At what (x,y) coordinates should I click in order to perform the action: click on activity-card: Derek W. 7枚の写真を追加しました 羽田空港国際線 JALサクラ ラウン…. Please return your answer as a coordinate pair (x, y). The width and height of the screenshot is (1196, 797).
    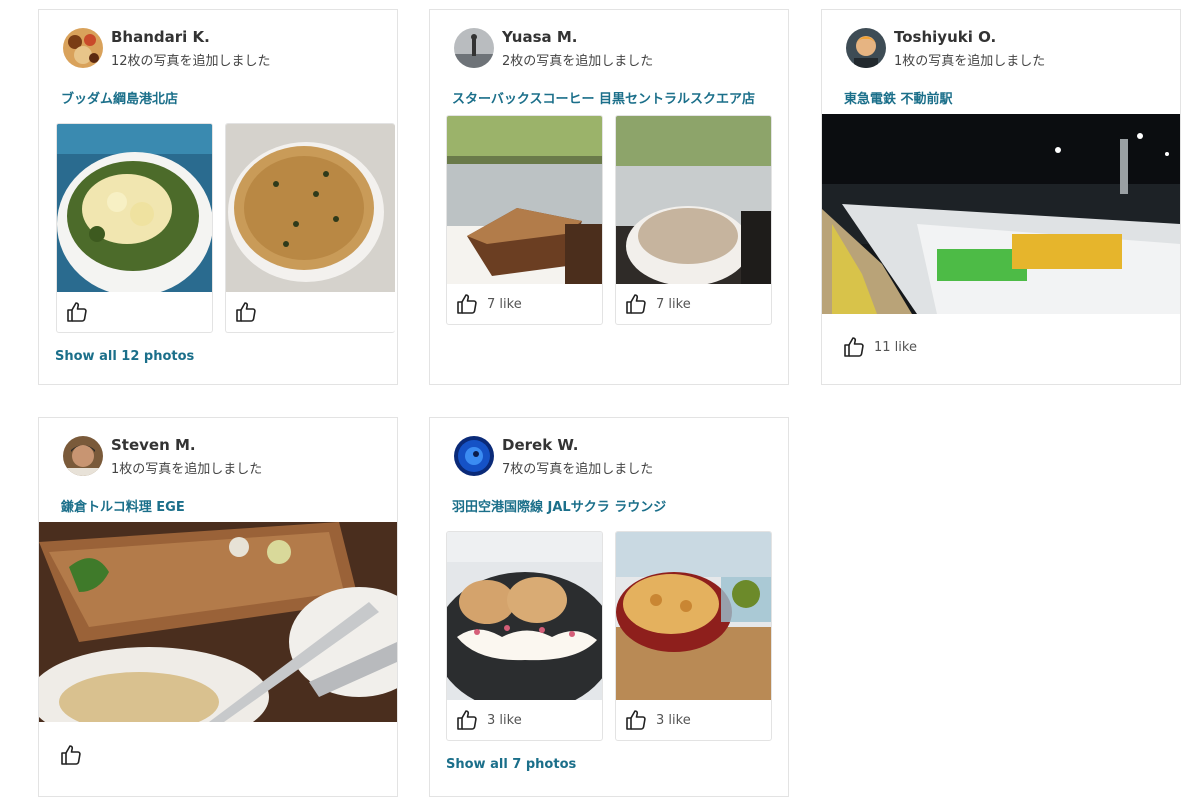
    Looking at the image, I should click on (609, 607).